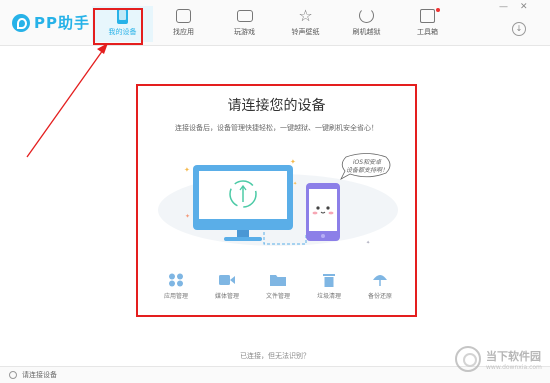 The image size is (550, 383). I want to click on tool-junk-cleanup: 垃圾清理, so click(329, 286).